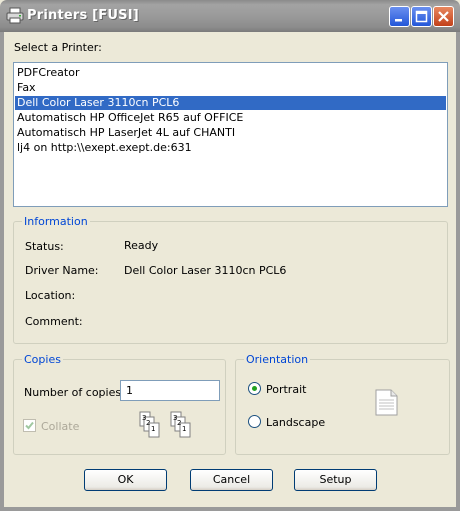  I want to click on setup-button: Setup, so click(335, 480).